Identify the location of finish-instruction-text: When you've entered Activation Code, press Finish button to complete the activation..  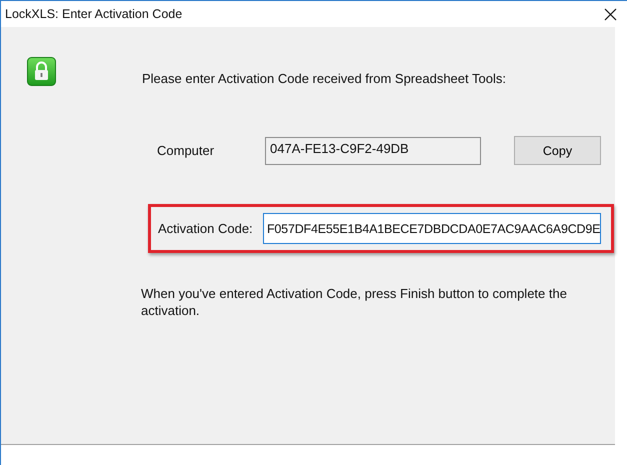
(354, 302).